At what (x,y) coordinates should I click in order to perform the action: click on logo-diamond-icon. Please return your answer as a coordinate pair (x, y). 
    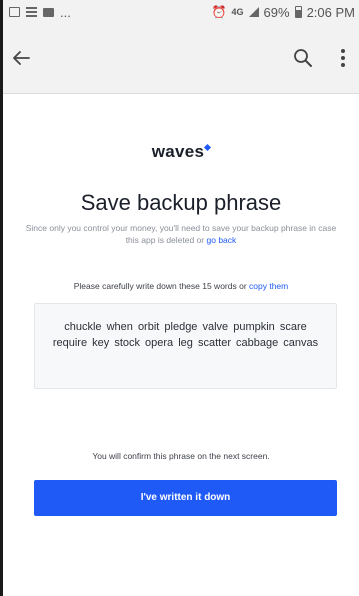
    Looking at the image, I should click on (208, 147).